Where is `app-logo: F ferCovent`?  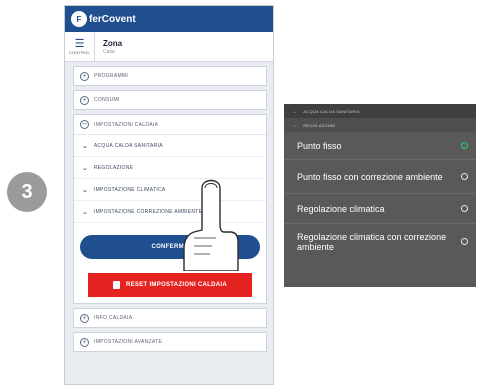
app-logo: F ferCovent is located at coordinates (103, 19).